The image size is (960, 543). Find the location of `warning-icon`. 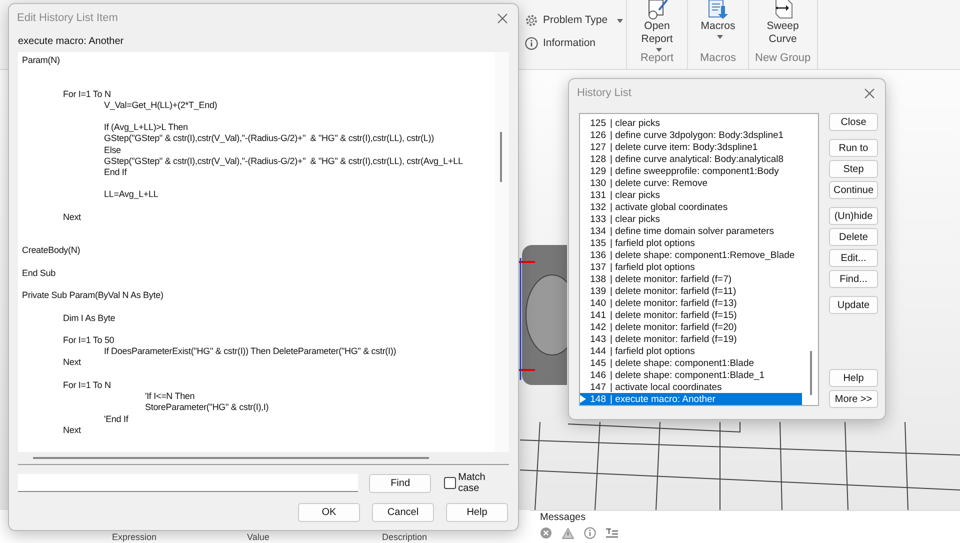

warning-icon is located at coordinates (568, 533).